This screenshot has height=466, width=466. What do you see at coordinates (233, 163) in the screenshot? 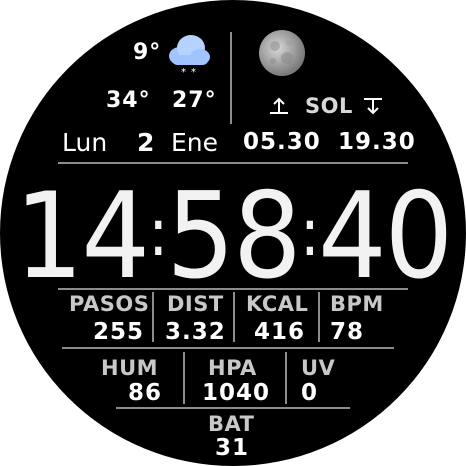
I see `date-divider` at bounding box center [233, 163].